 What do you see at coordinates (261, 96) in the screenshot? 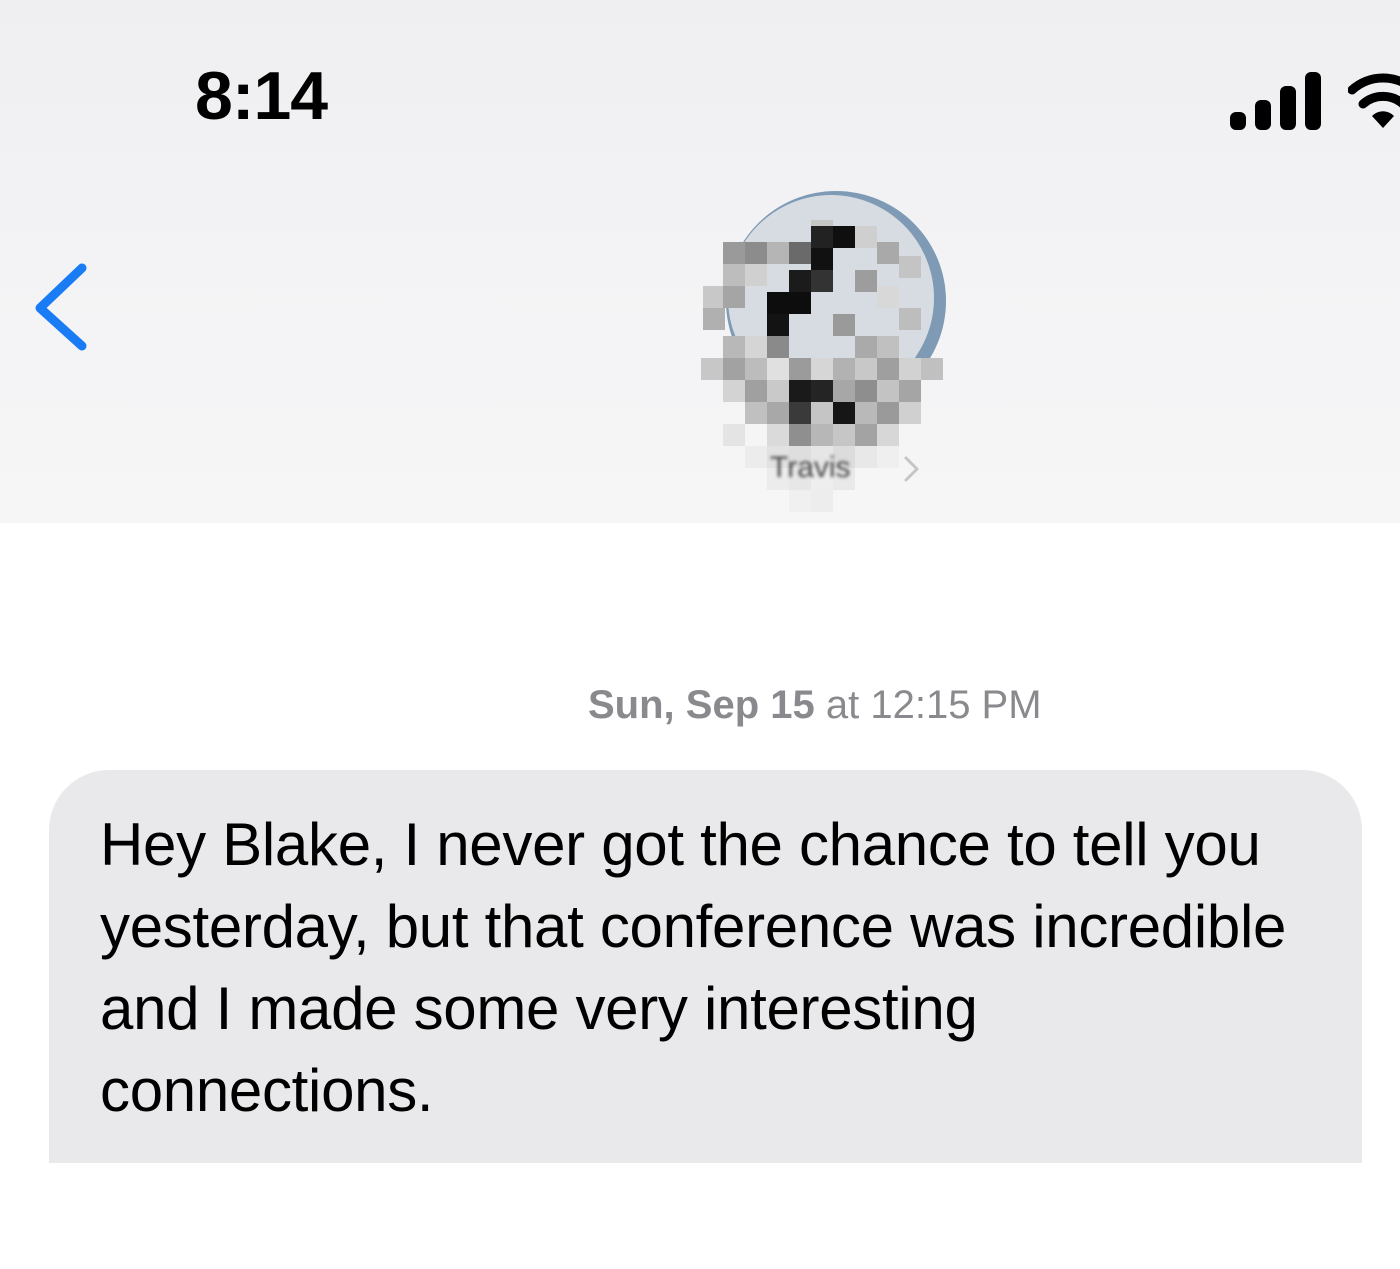
I see `status-bar-time: 8:14` at bounding box center [261, 96].